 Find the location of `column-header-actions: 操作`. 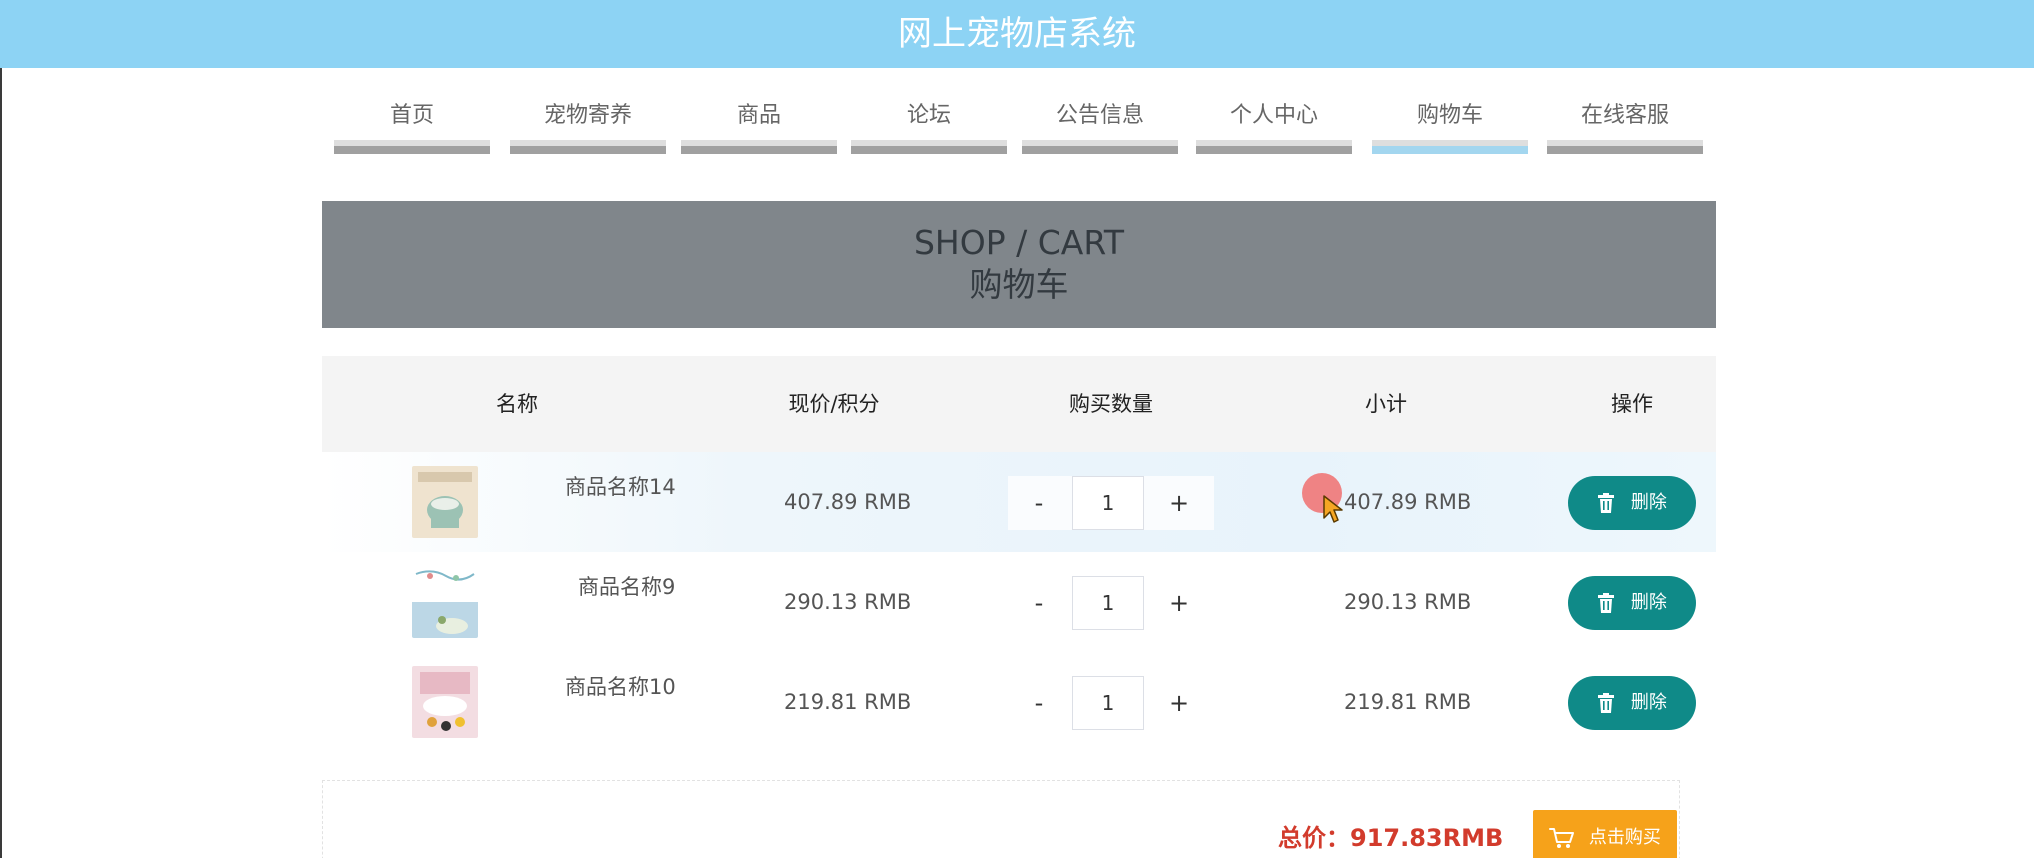

column-header-actions: 操作 is located at coordinates (1632, 404).